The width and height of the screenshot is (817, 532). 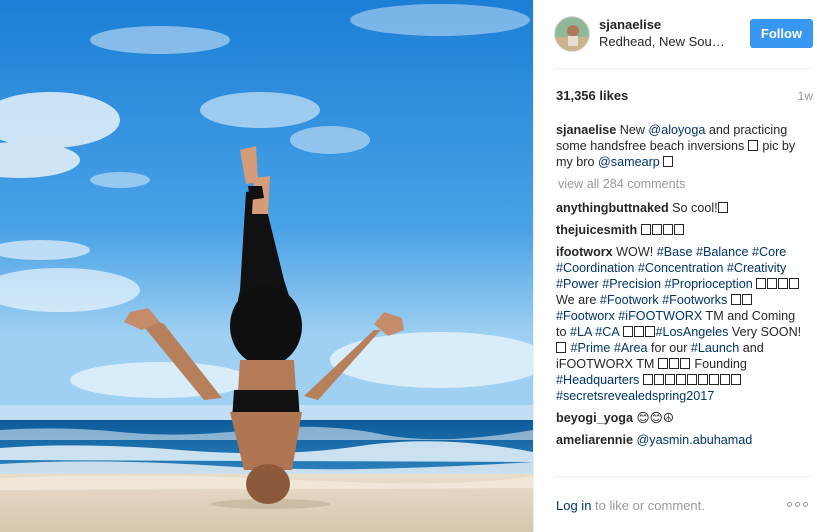 What do you see at coordinates (682, 184) in the screenshot?
I see `view-all-comments-link: view all 284 comments` at bounding box center [682, 184].